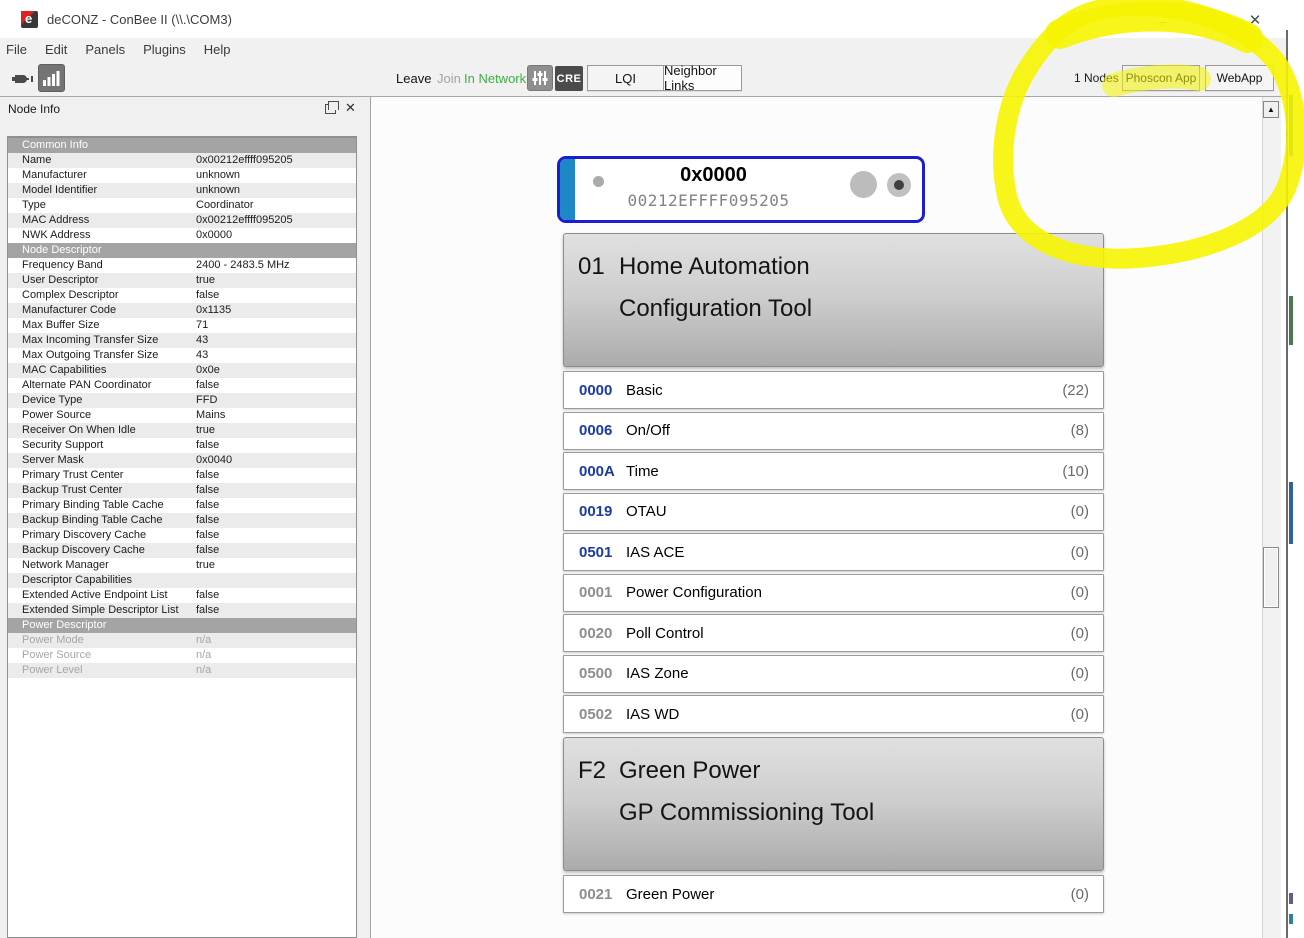 The height and width of the screenshot is (938, 1304). Describe the element at coordinates (625, 78) in the screenshot. I see `lqi-button: LQI` at that location.